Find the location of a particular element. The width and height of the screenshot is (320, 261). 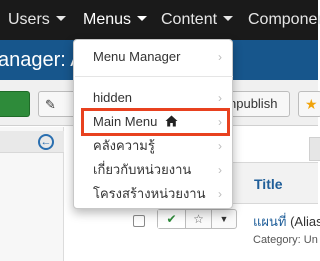

sidebar-header is located at coordinates (32, 142).